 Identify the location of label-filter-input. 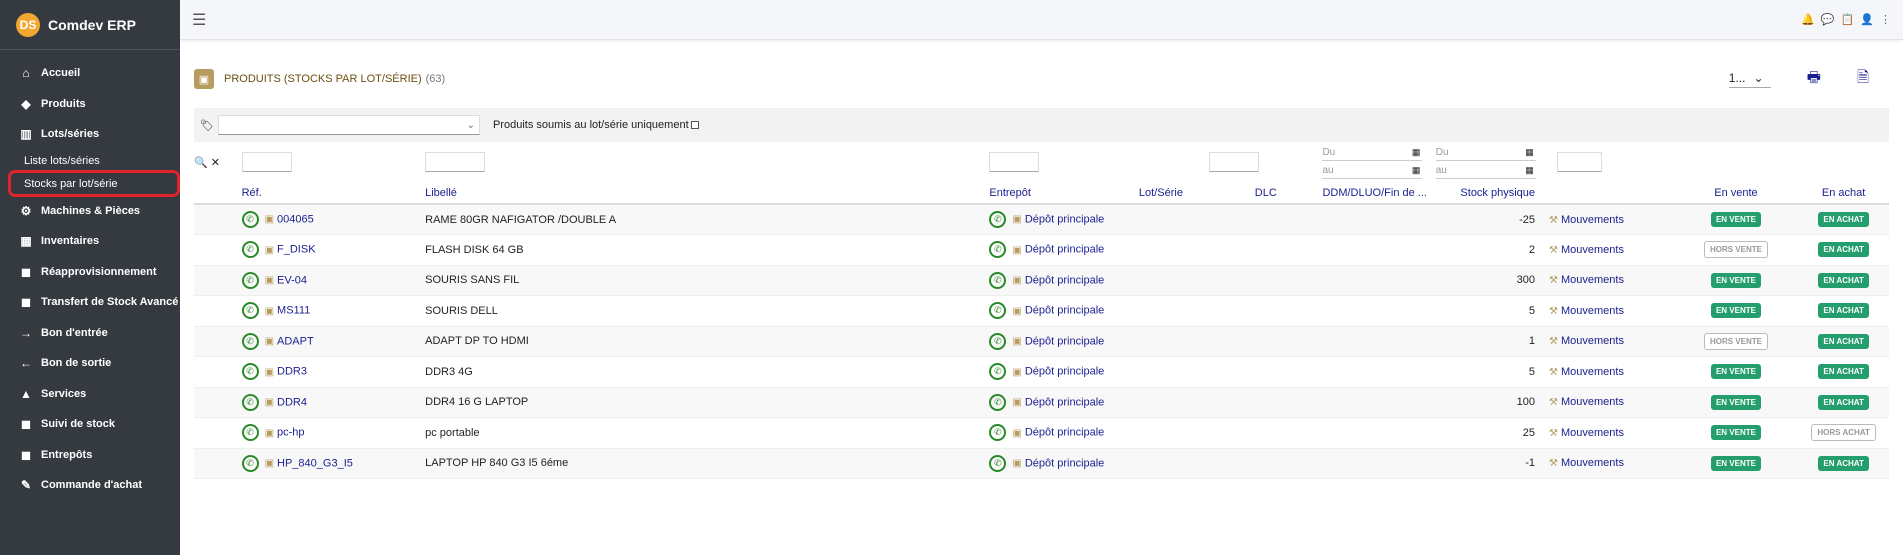
(455, 162).